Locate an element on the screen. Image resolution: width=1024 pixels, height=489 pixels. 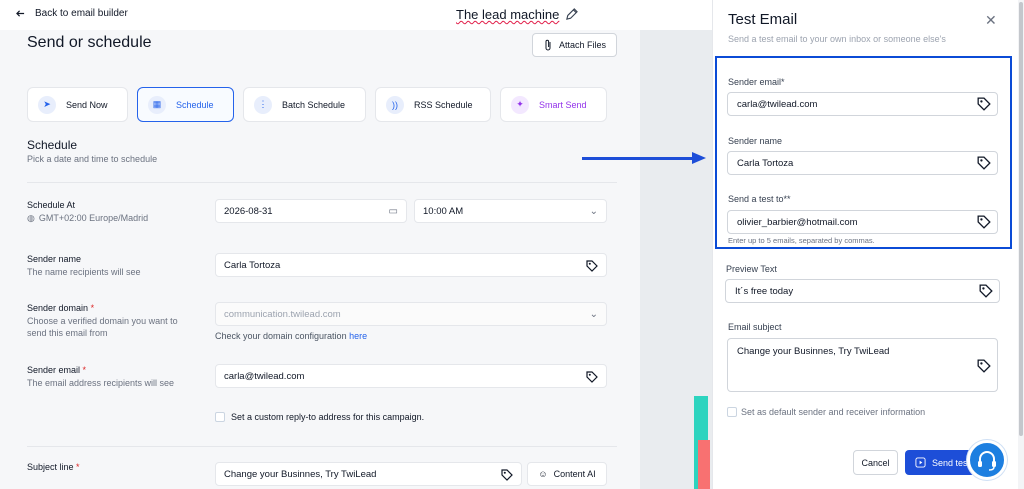
mode-rss-schedule: )) RSS Schedule is located at coordinates (433, 104).